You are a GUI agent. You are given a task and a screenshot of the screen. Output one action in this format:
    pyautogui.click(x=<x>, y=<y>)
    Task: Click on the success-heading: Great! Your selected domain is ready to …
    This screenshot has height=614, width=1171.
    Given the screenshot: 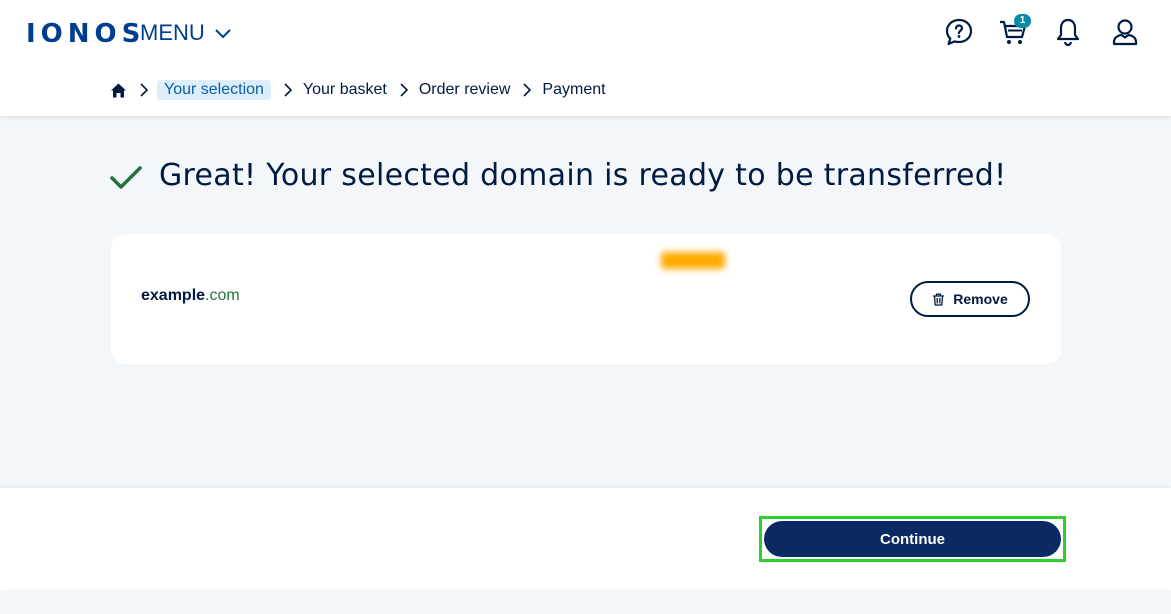 What is the action you would take?
    pyautogui.click(x=558, y=175)
    